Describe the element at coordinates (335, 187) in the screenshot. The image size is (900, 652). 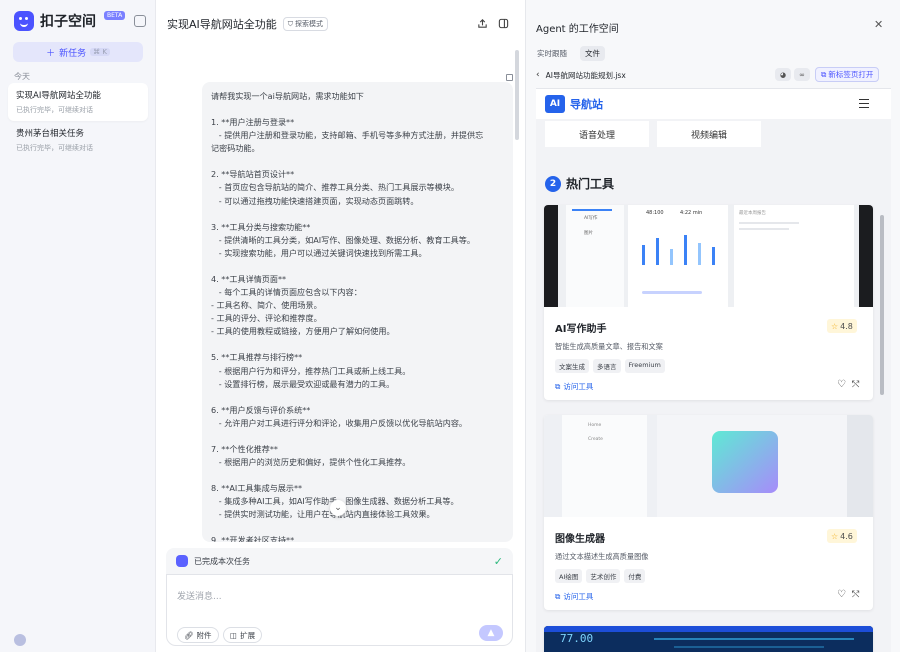
I see `message-line: - 首页应包含导航站的简介、推荐工具分类、热门工具展示等模块。` at that location.